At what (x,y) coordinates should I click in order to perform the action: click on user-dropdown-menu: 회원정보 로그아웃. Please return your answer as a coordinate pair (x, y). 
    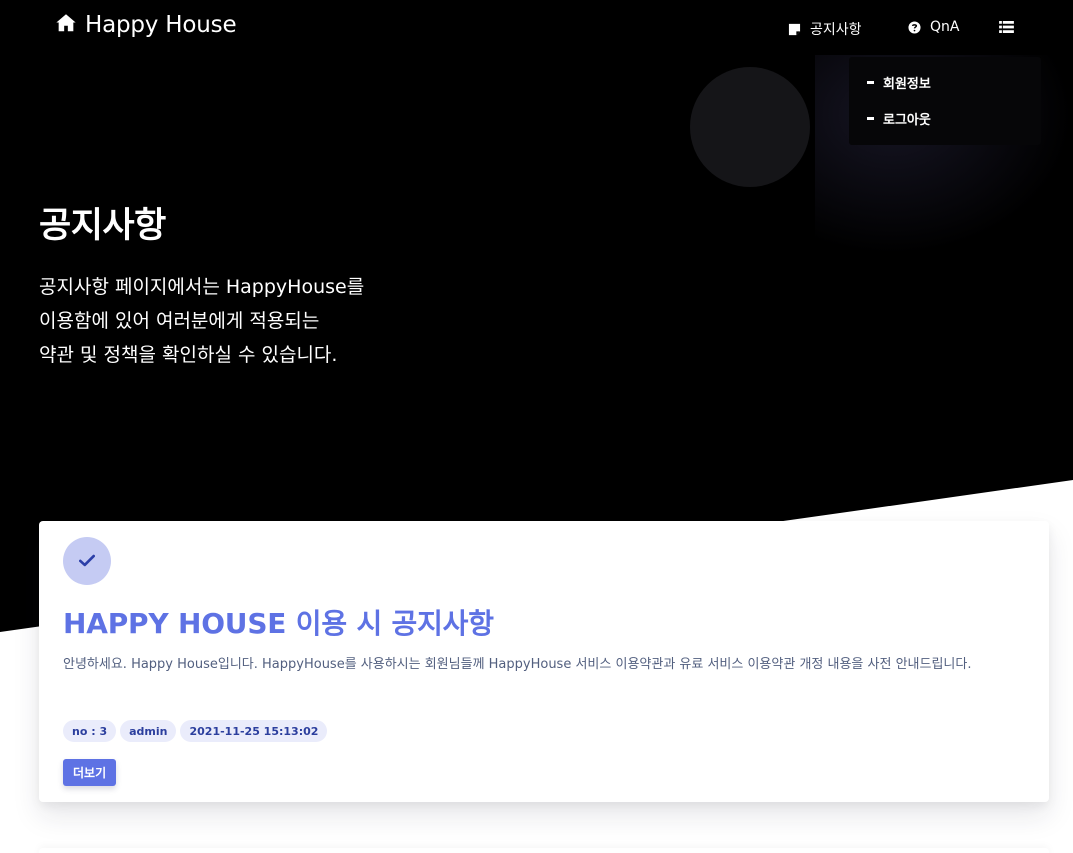
    Looking at the image, I should click on (945, 101).